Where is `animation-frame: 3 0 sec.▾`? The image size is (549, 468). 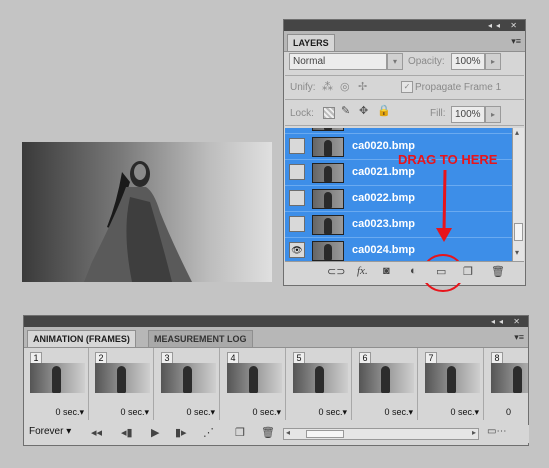
animation-frame: 3 0 sec.▾ is located at coordinates (188, 384).